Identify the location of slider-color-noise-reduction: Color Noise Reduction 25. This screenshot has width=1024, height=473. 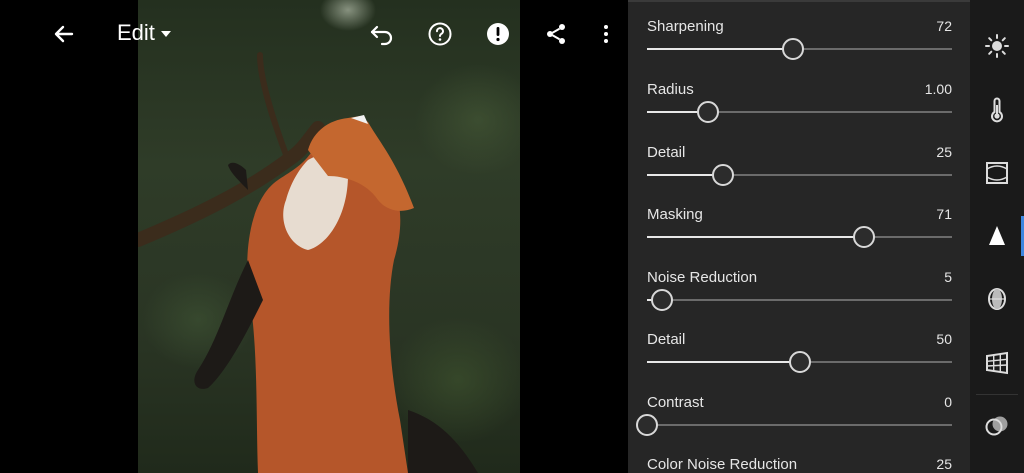
(799, 464).